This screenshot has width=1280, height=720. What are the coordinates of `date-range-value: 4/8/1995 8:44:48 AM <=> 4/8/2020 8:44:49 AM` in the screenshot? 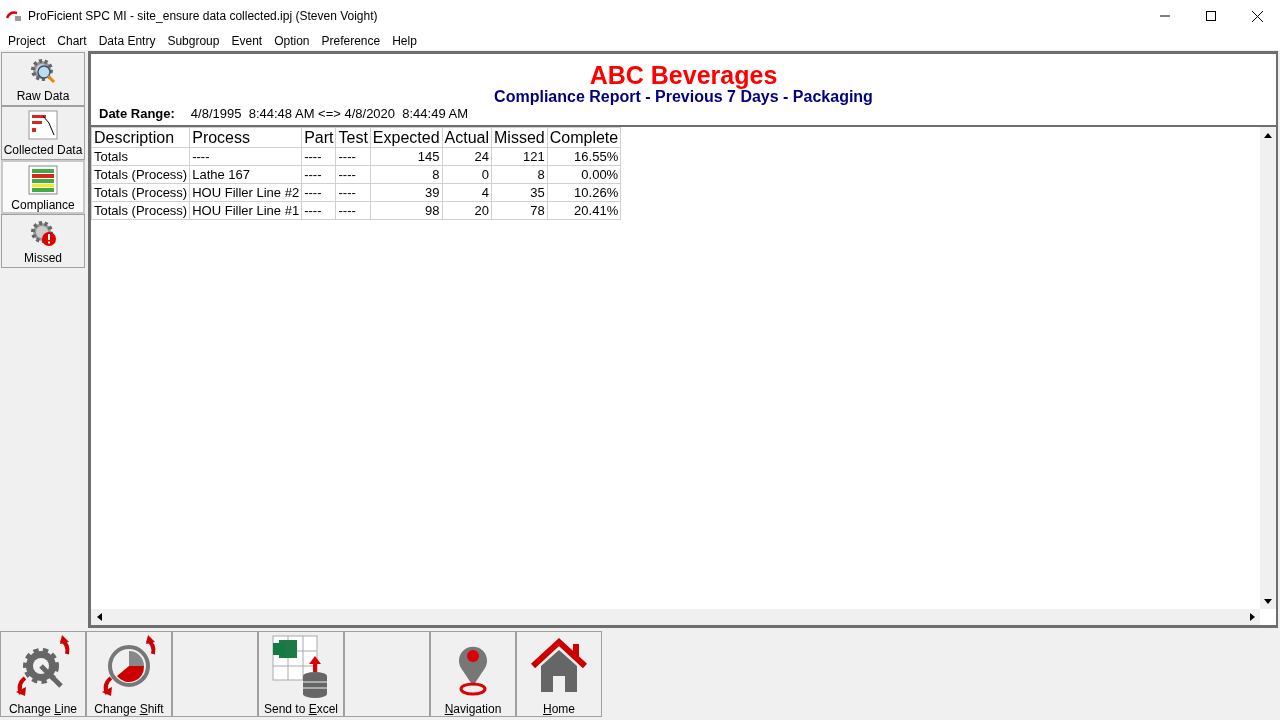 It's located at (329, 114).